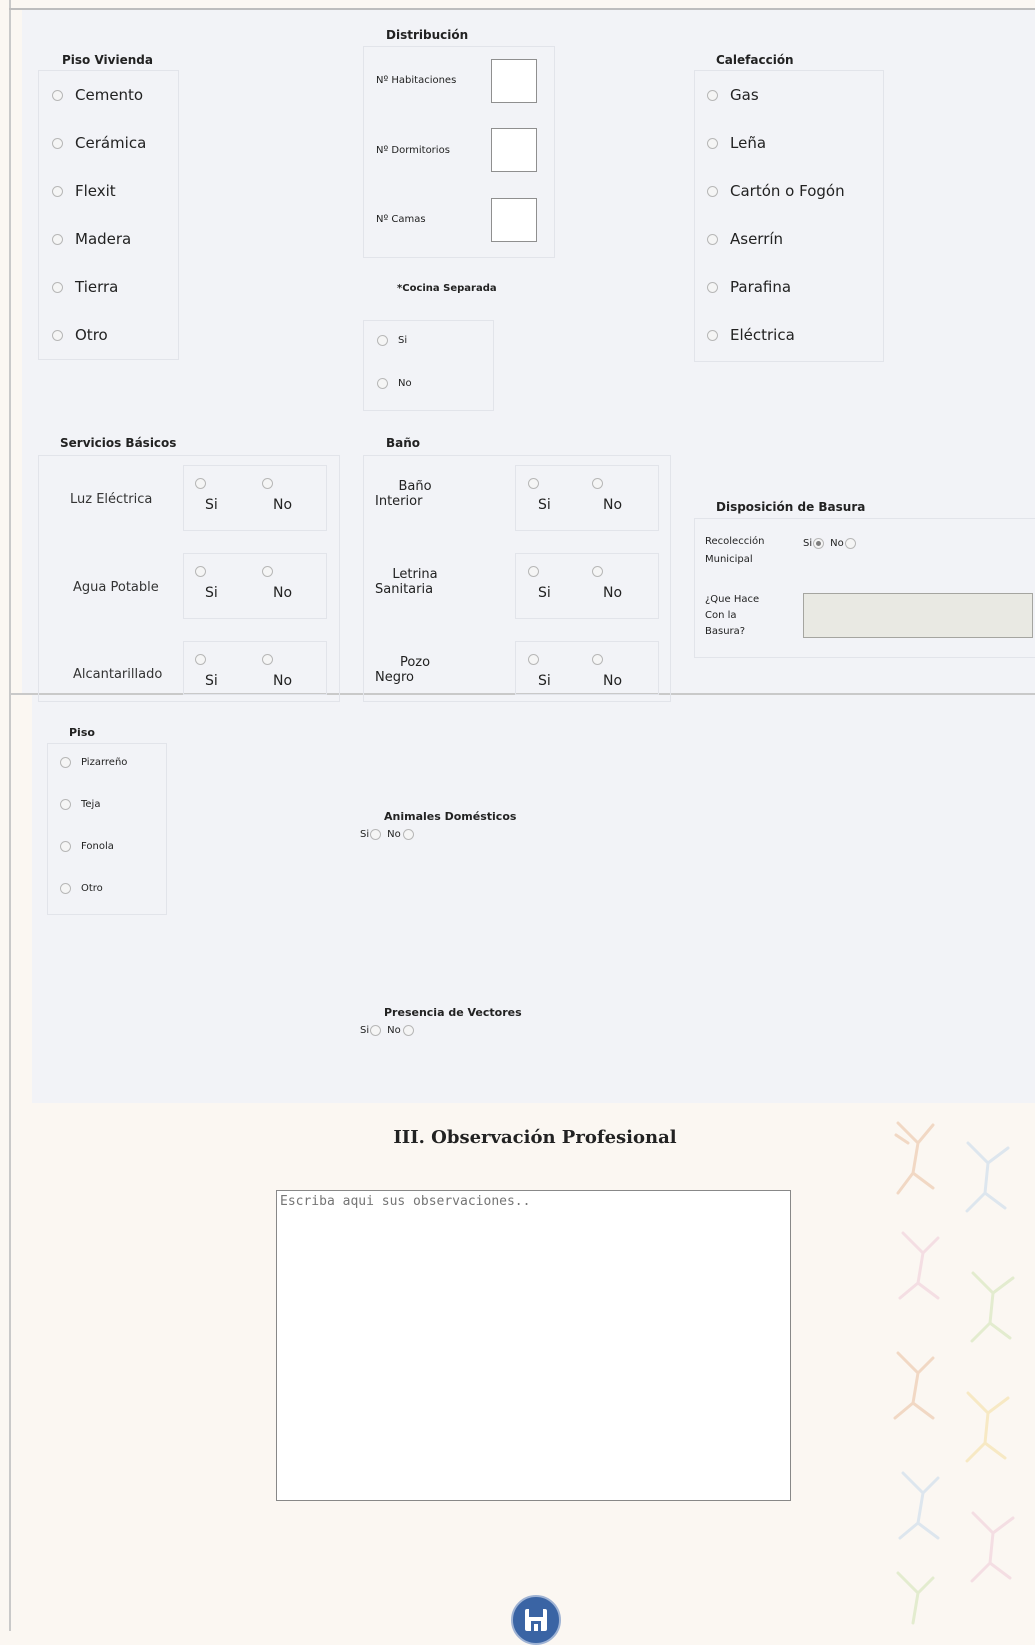 The height and width of the screenshot is (1645, 1035). I want to click on calefaccion-option: Parafina, so click(749, 287).